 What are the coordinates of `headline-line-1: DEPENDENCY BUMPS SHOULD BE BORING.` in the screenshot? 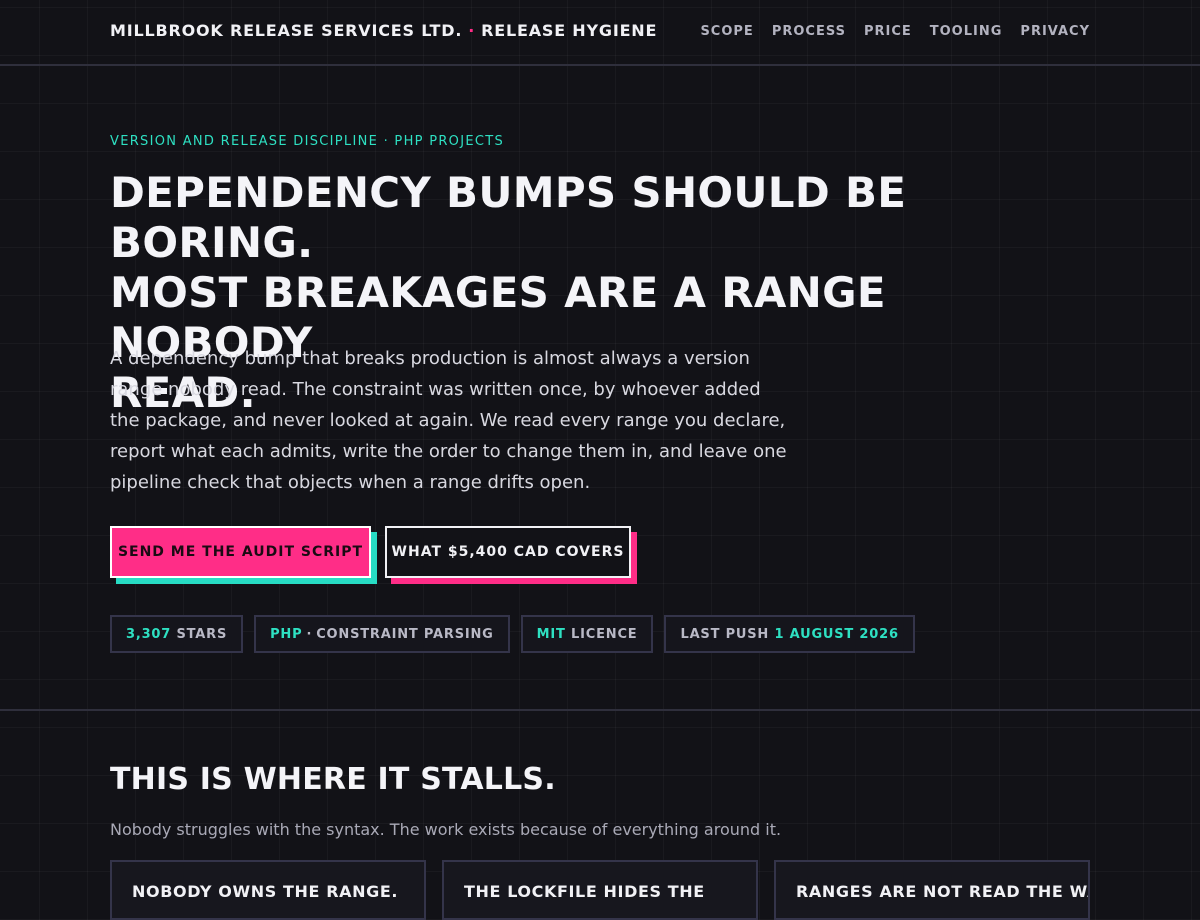 It's located at (508, 217).